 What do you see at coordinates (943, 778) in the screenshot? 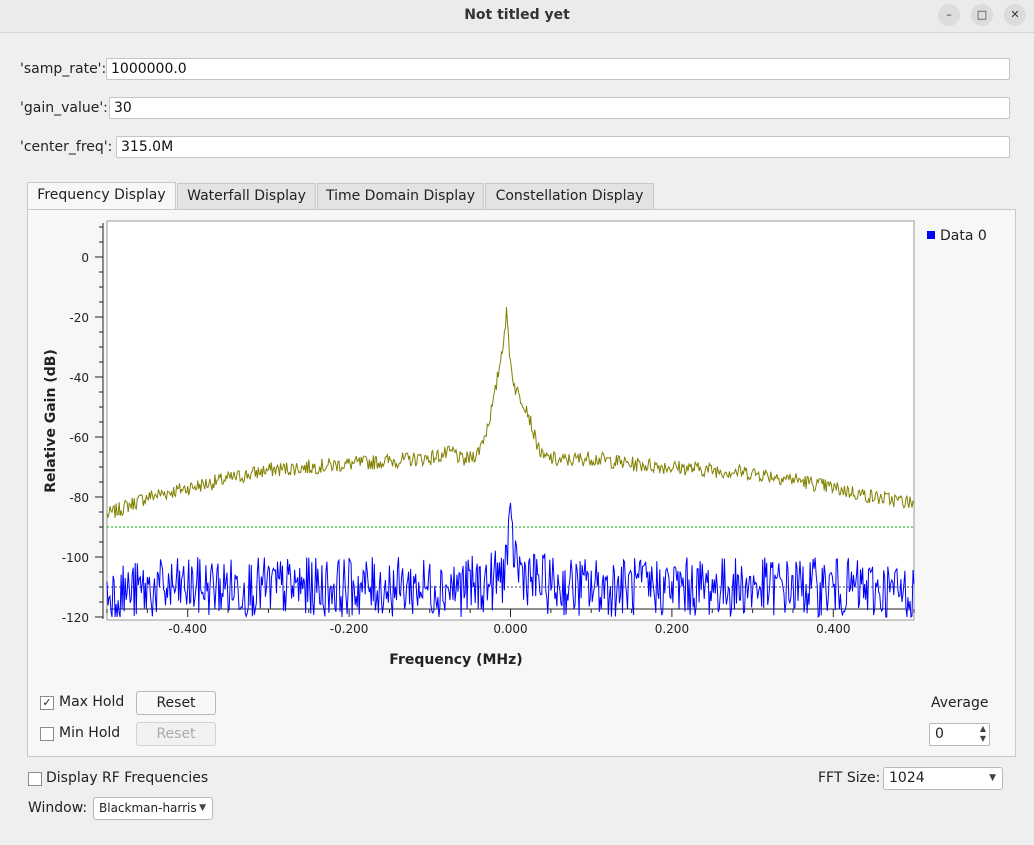
I see `fft-size-select: 1024 ▼` at bounding box center [943, 778].